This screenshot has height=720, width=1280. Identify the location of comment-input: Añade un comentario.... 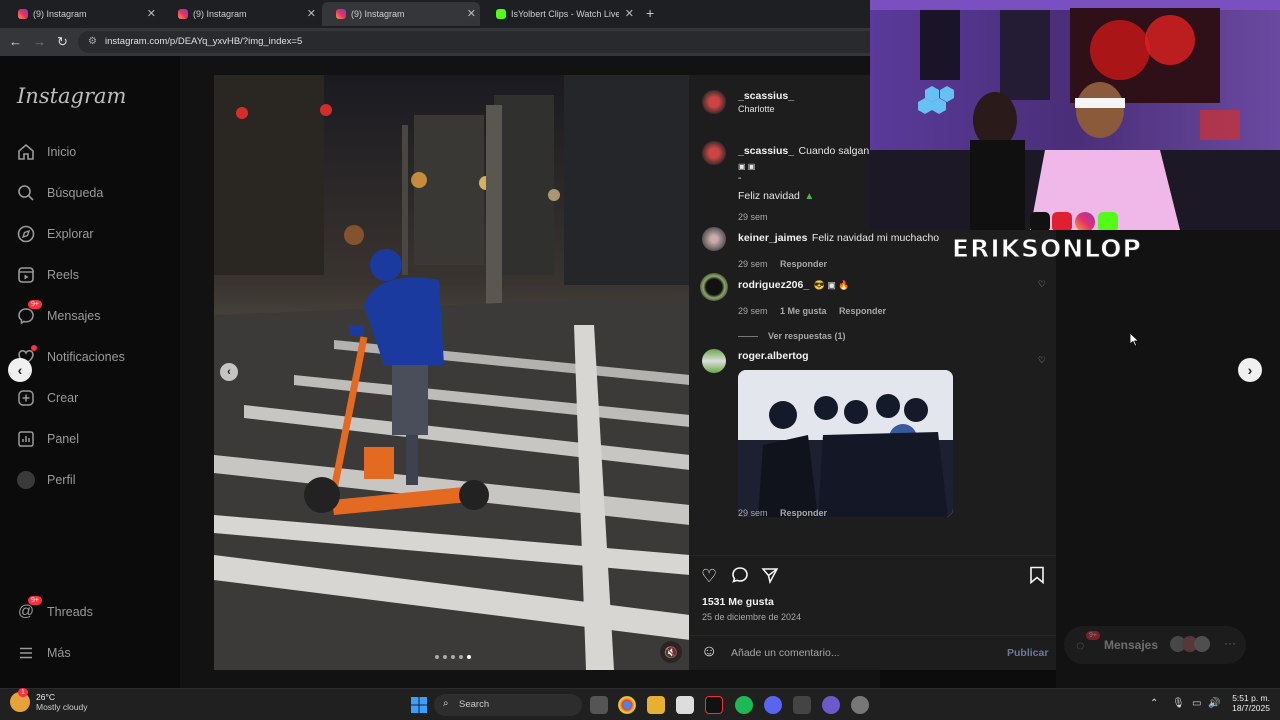
(785, 653).